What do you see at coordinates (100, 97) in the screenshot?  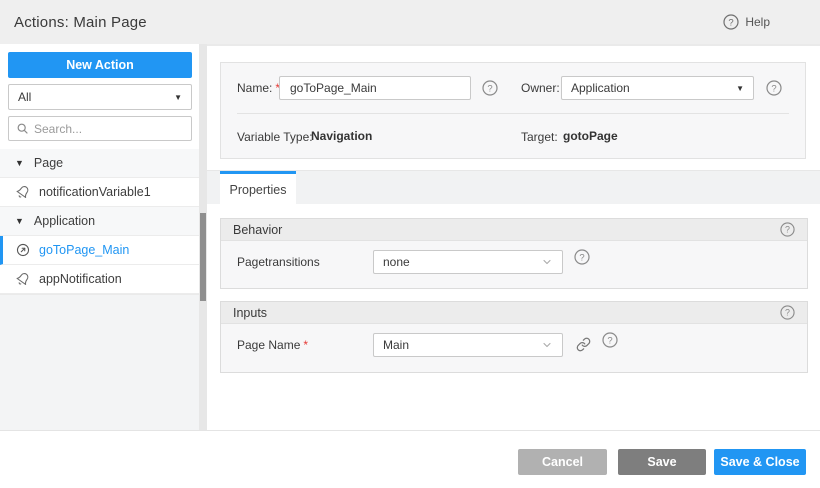 I see `filter-select: All ▼` at bounding box center [100, 97].